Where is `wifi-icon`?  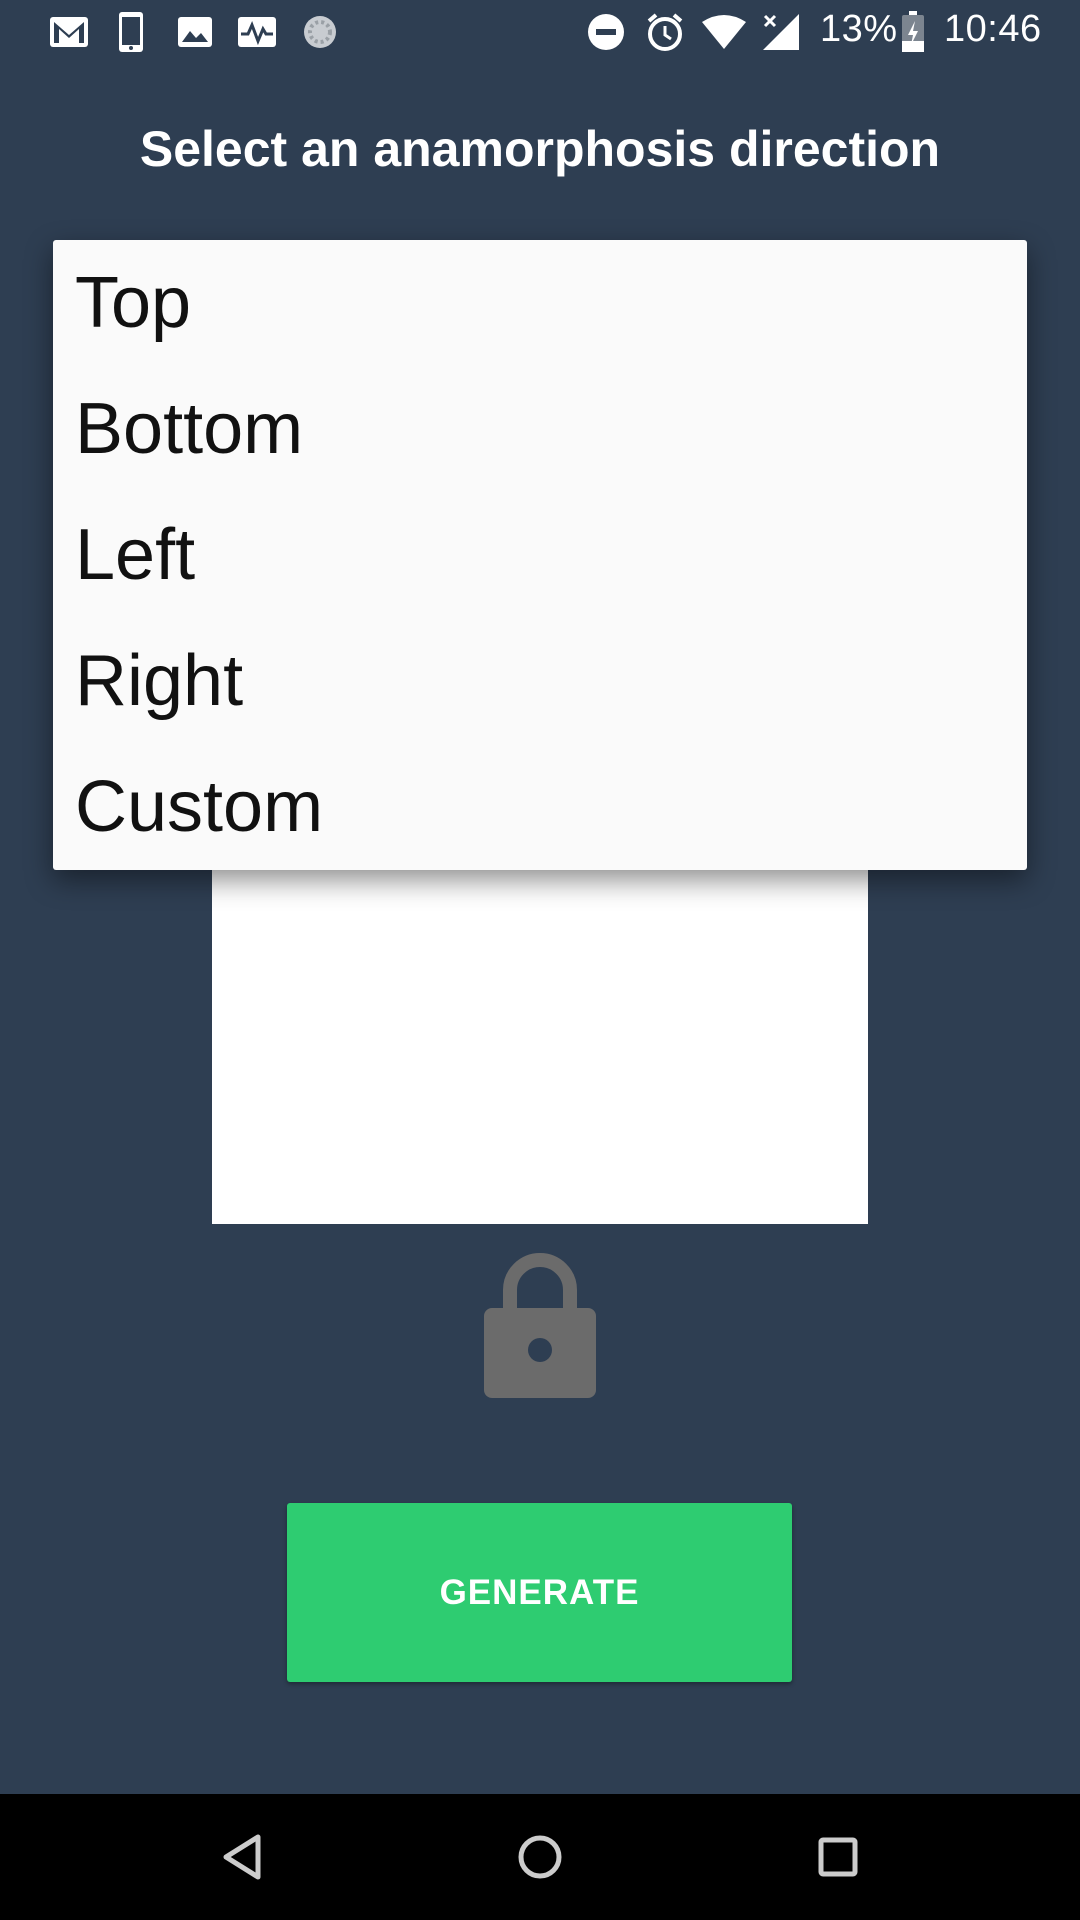 wifi-icon is located at coordinates (724, 32).